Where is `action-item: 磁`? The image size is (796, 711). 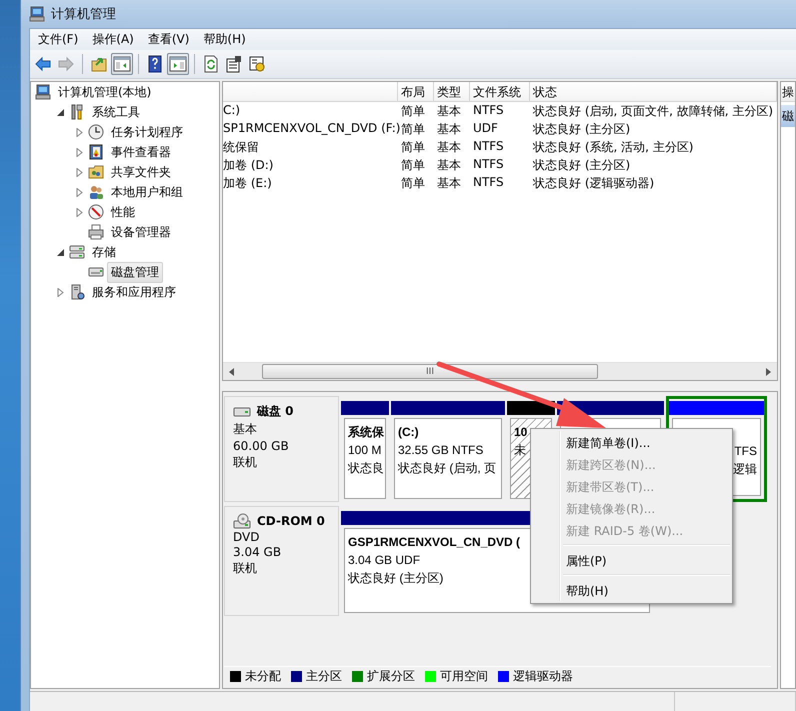 action-item: 磁 is located at coordinates (788, 116).